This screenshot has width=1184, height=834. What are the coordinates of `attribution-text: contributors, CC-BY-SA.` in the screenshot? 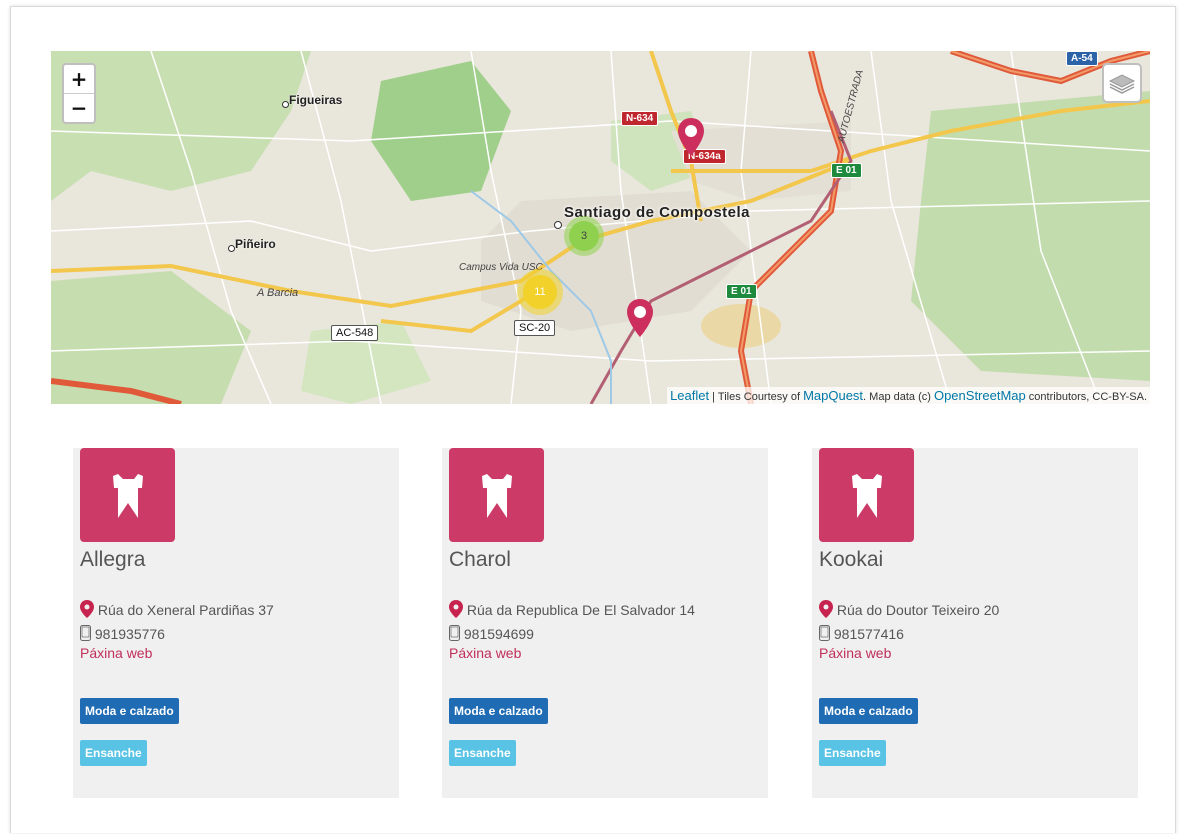 It's located at (1086, 397).